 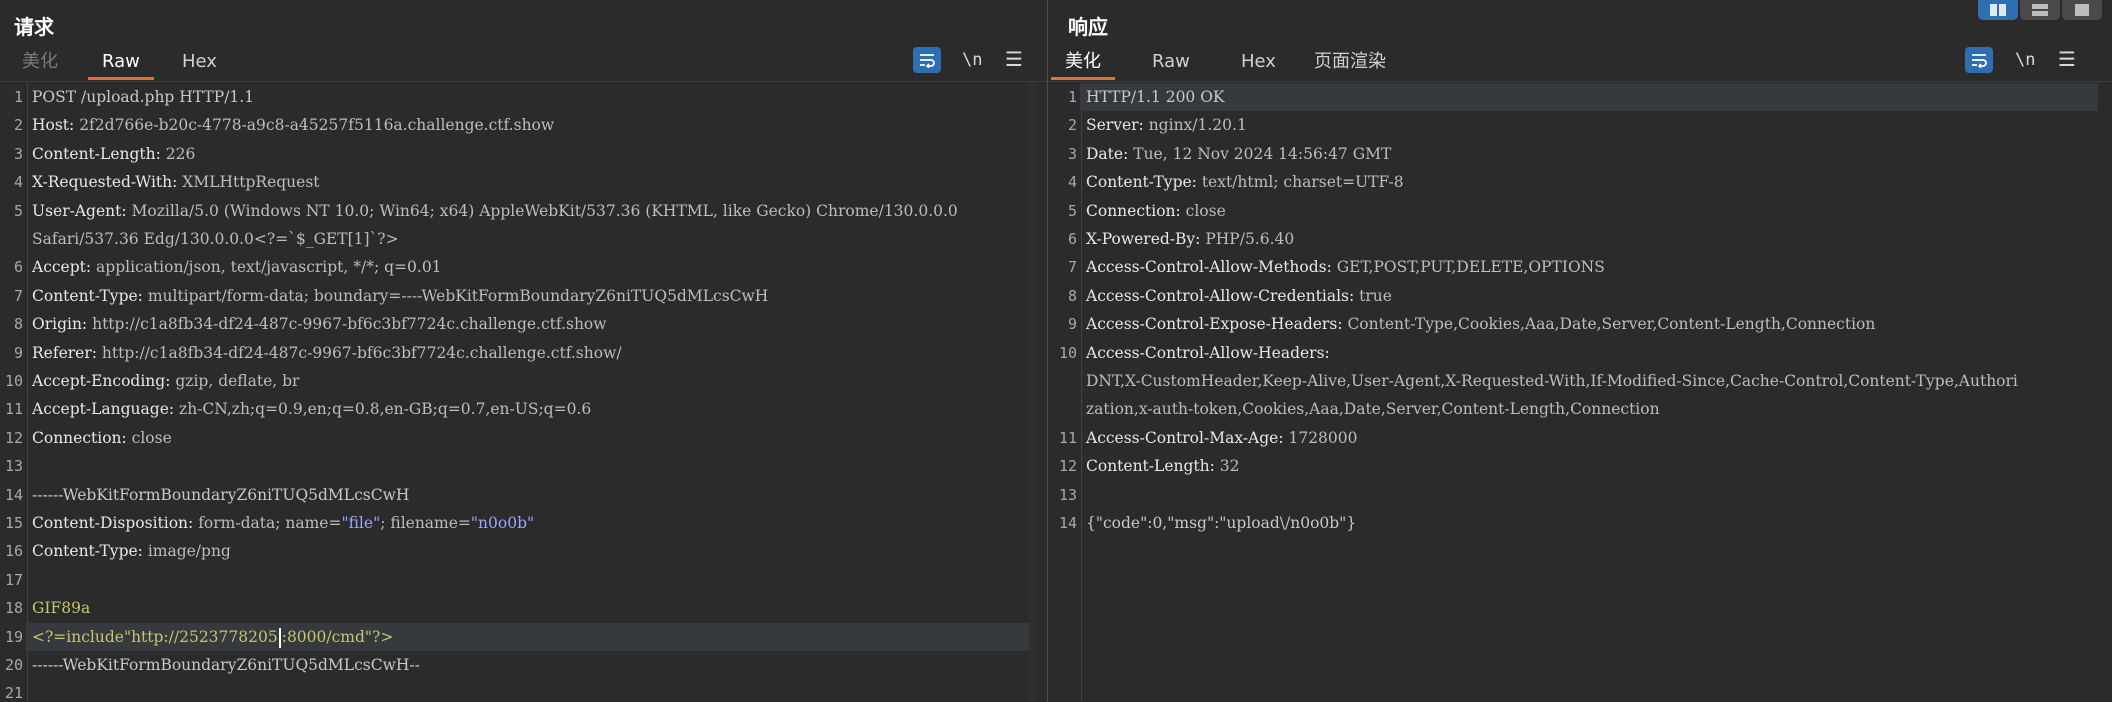 What do you see at coordinates (107, 182) in the screenshot?
I see `header-name: X-Requested-With:` at bounding box center [107, 182].